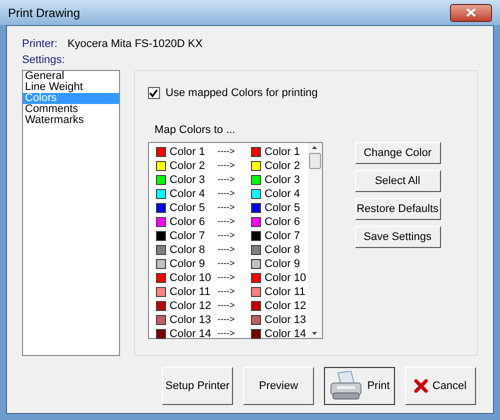 This screenshot has height=420, width=500. Describe the element at coordinates (397, 209) in the screenshot. I see `side-button: Restore Defaults` at that location.